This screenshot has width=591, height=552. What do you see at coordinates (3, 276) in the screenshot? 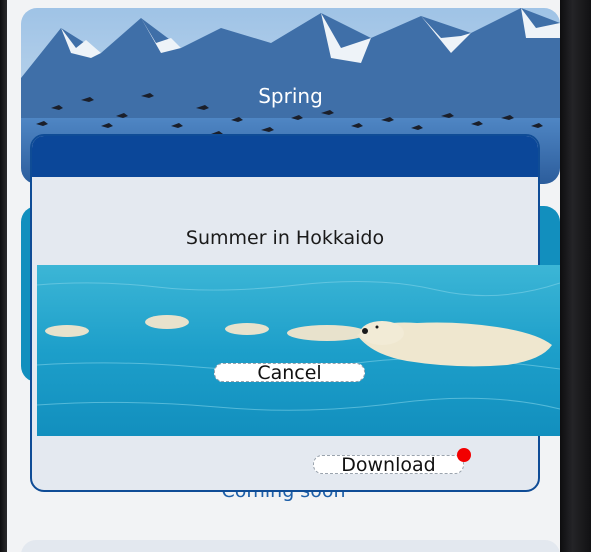
I see `device-frame-left` at bounding box center [3, 276].